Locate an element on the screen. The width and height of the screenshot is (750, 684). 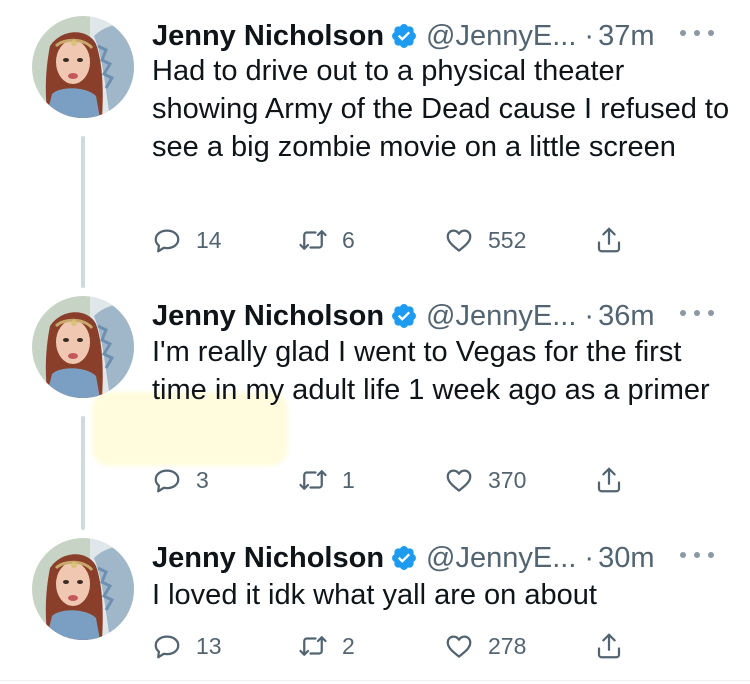
retweet-count: 6 is located at coordinates (348, 239).